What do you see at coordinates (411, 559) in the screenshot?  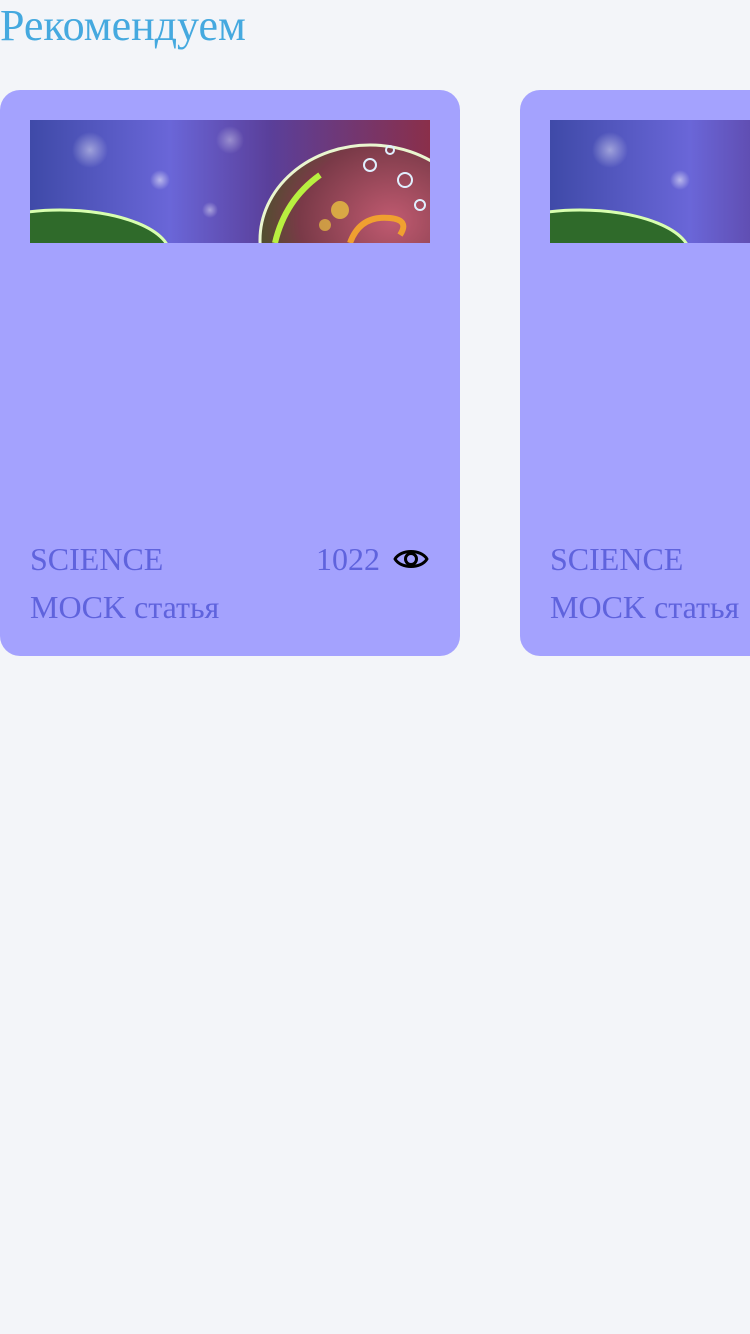 I see `eye-icon` at bounding box center [411, 559].